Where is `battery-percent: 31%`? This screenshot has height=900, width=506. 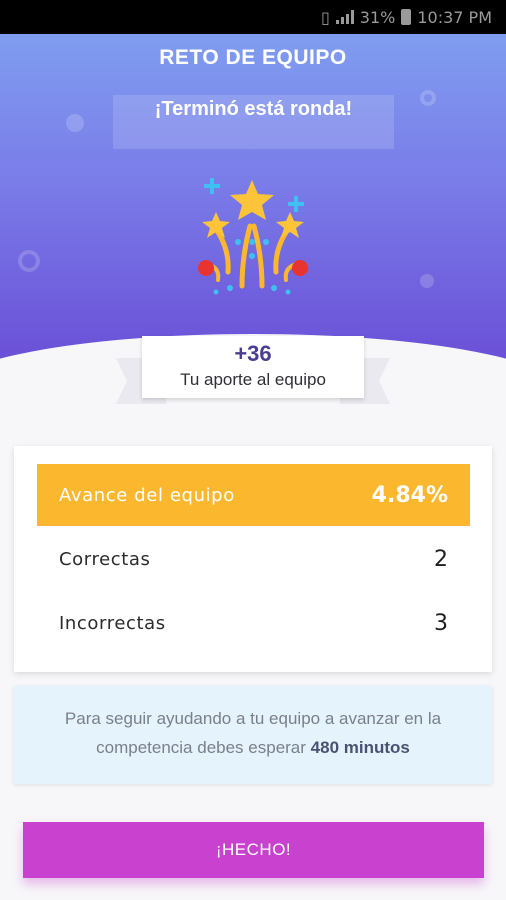
battery-percent: 31% is located at coordinates (377, 17).